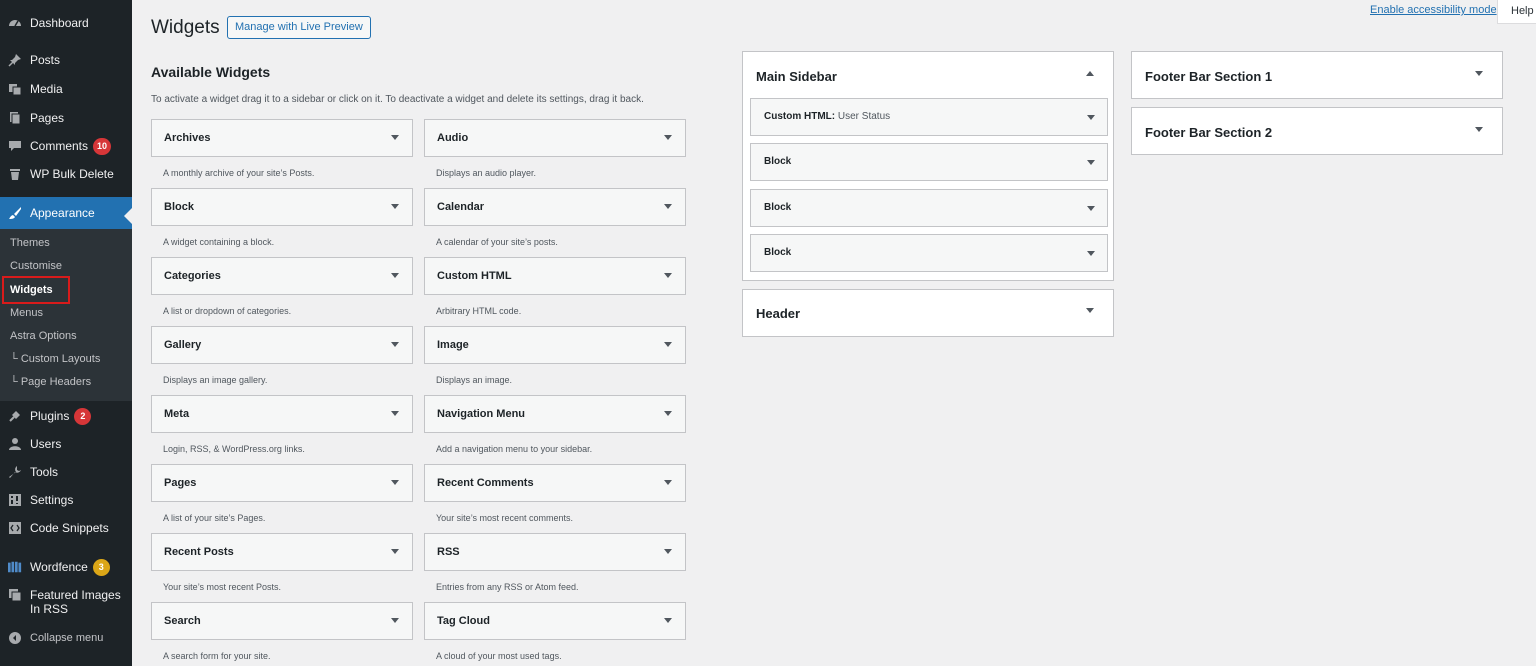 Image resolution: width=1536 pixels, height=666 pixels. I want to click on widget-pages: Pages, so click(282, 483).